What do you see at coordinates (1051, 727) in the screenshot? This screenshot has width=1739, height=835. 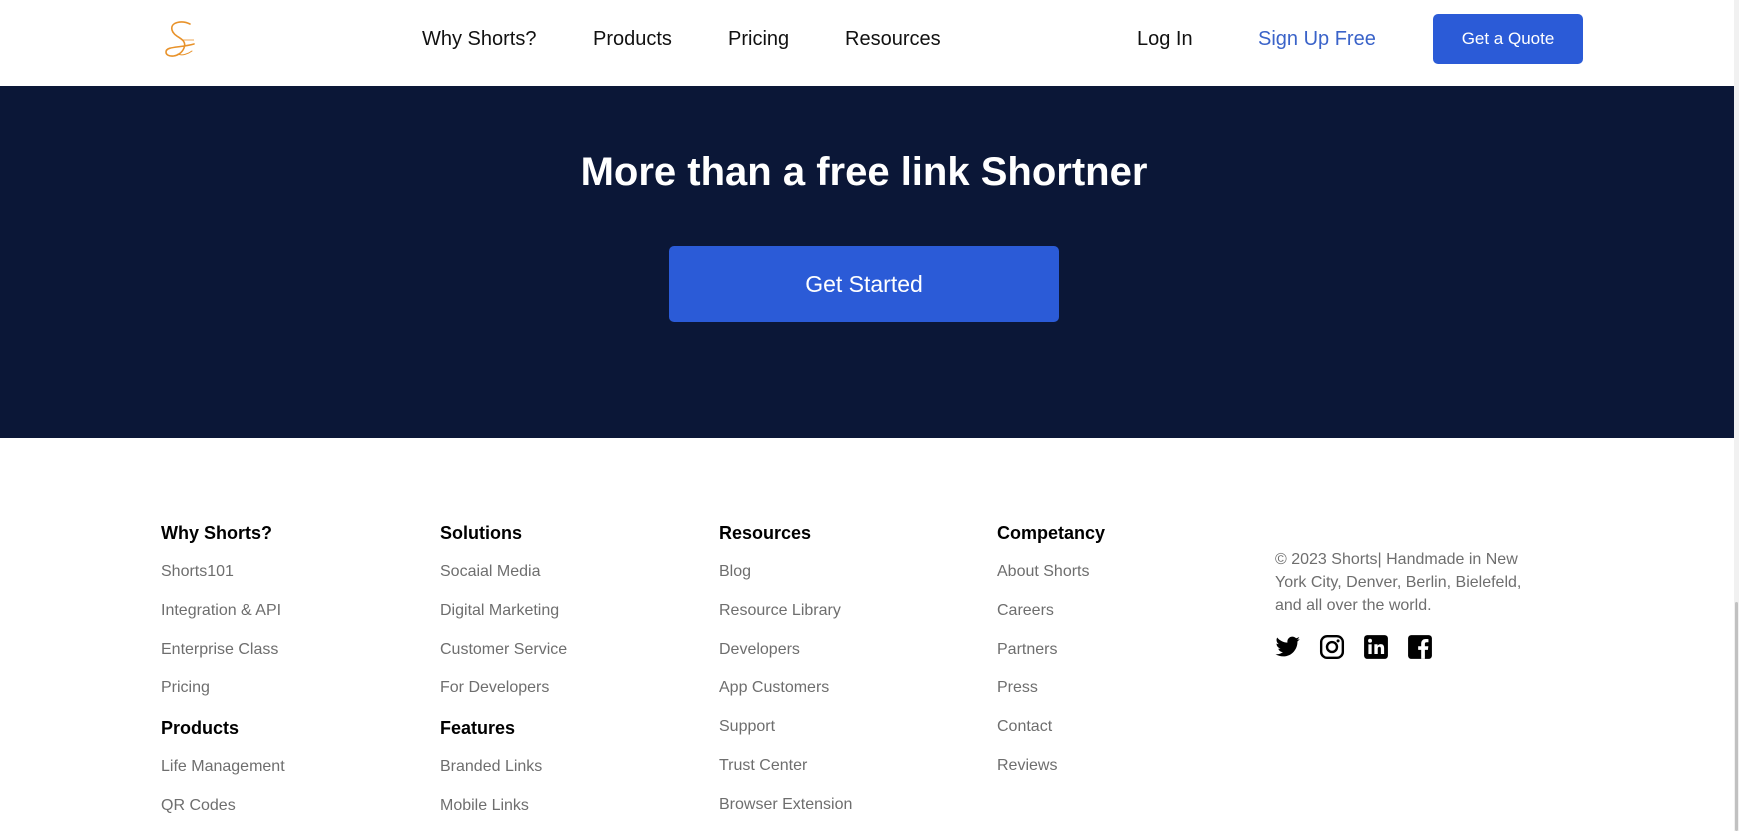 I see `footer-link-contact: Contact` at bounding box center [1051, 727].